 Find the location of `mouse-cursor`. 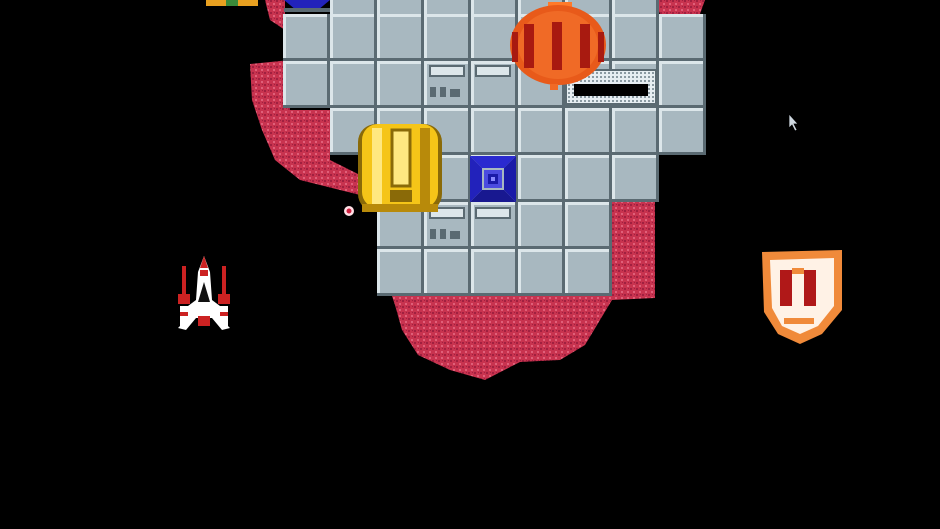

mouse-cursor is located at coordinates (793, 122).